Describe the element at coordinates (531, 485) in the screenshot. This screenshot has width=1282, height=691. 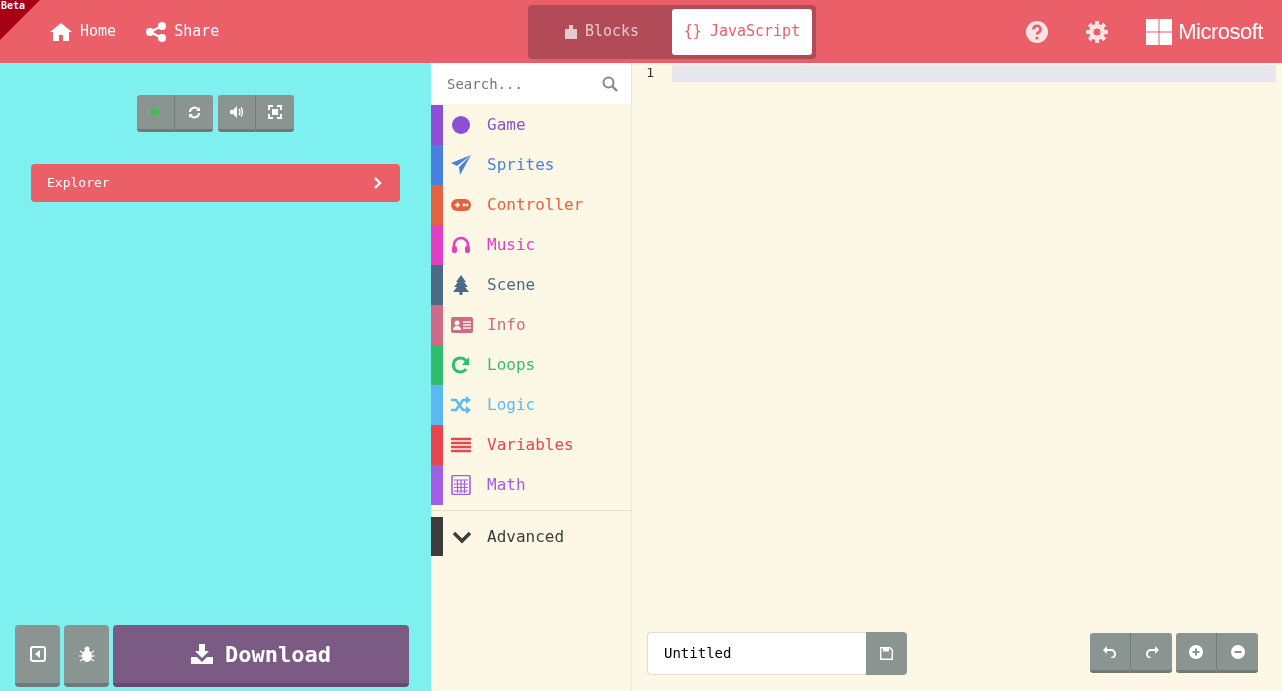
I see `category-item: Math` at that location.